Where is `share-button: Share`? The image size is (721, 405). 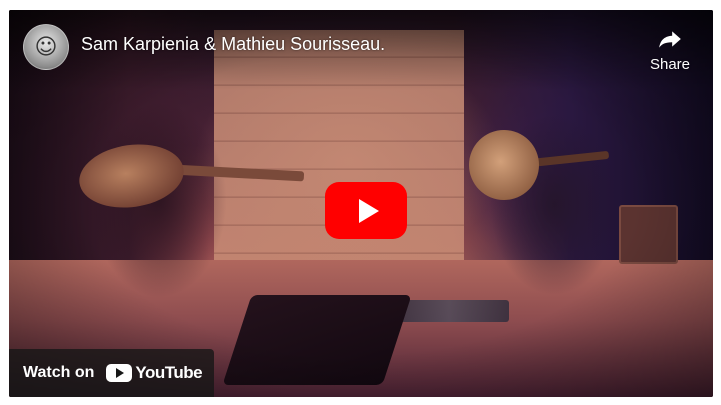
share-button: Share is located at coordinates (670, 49).